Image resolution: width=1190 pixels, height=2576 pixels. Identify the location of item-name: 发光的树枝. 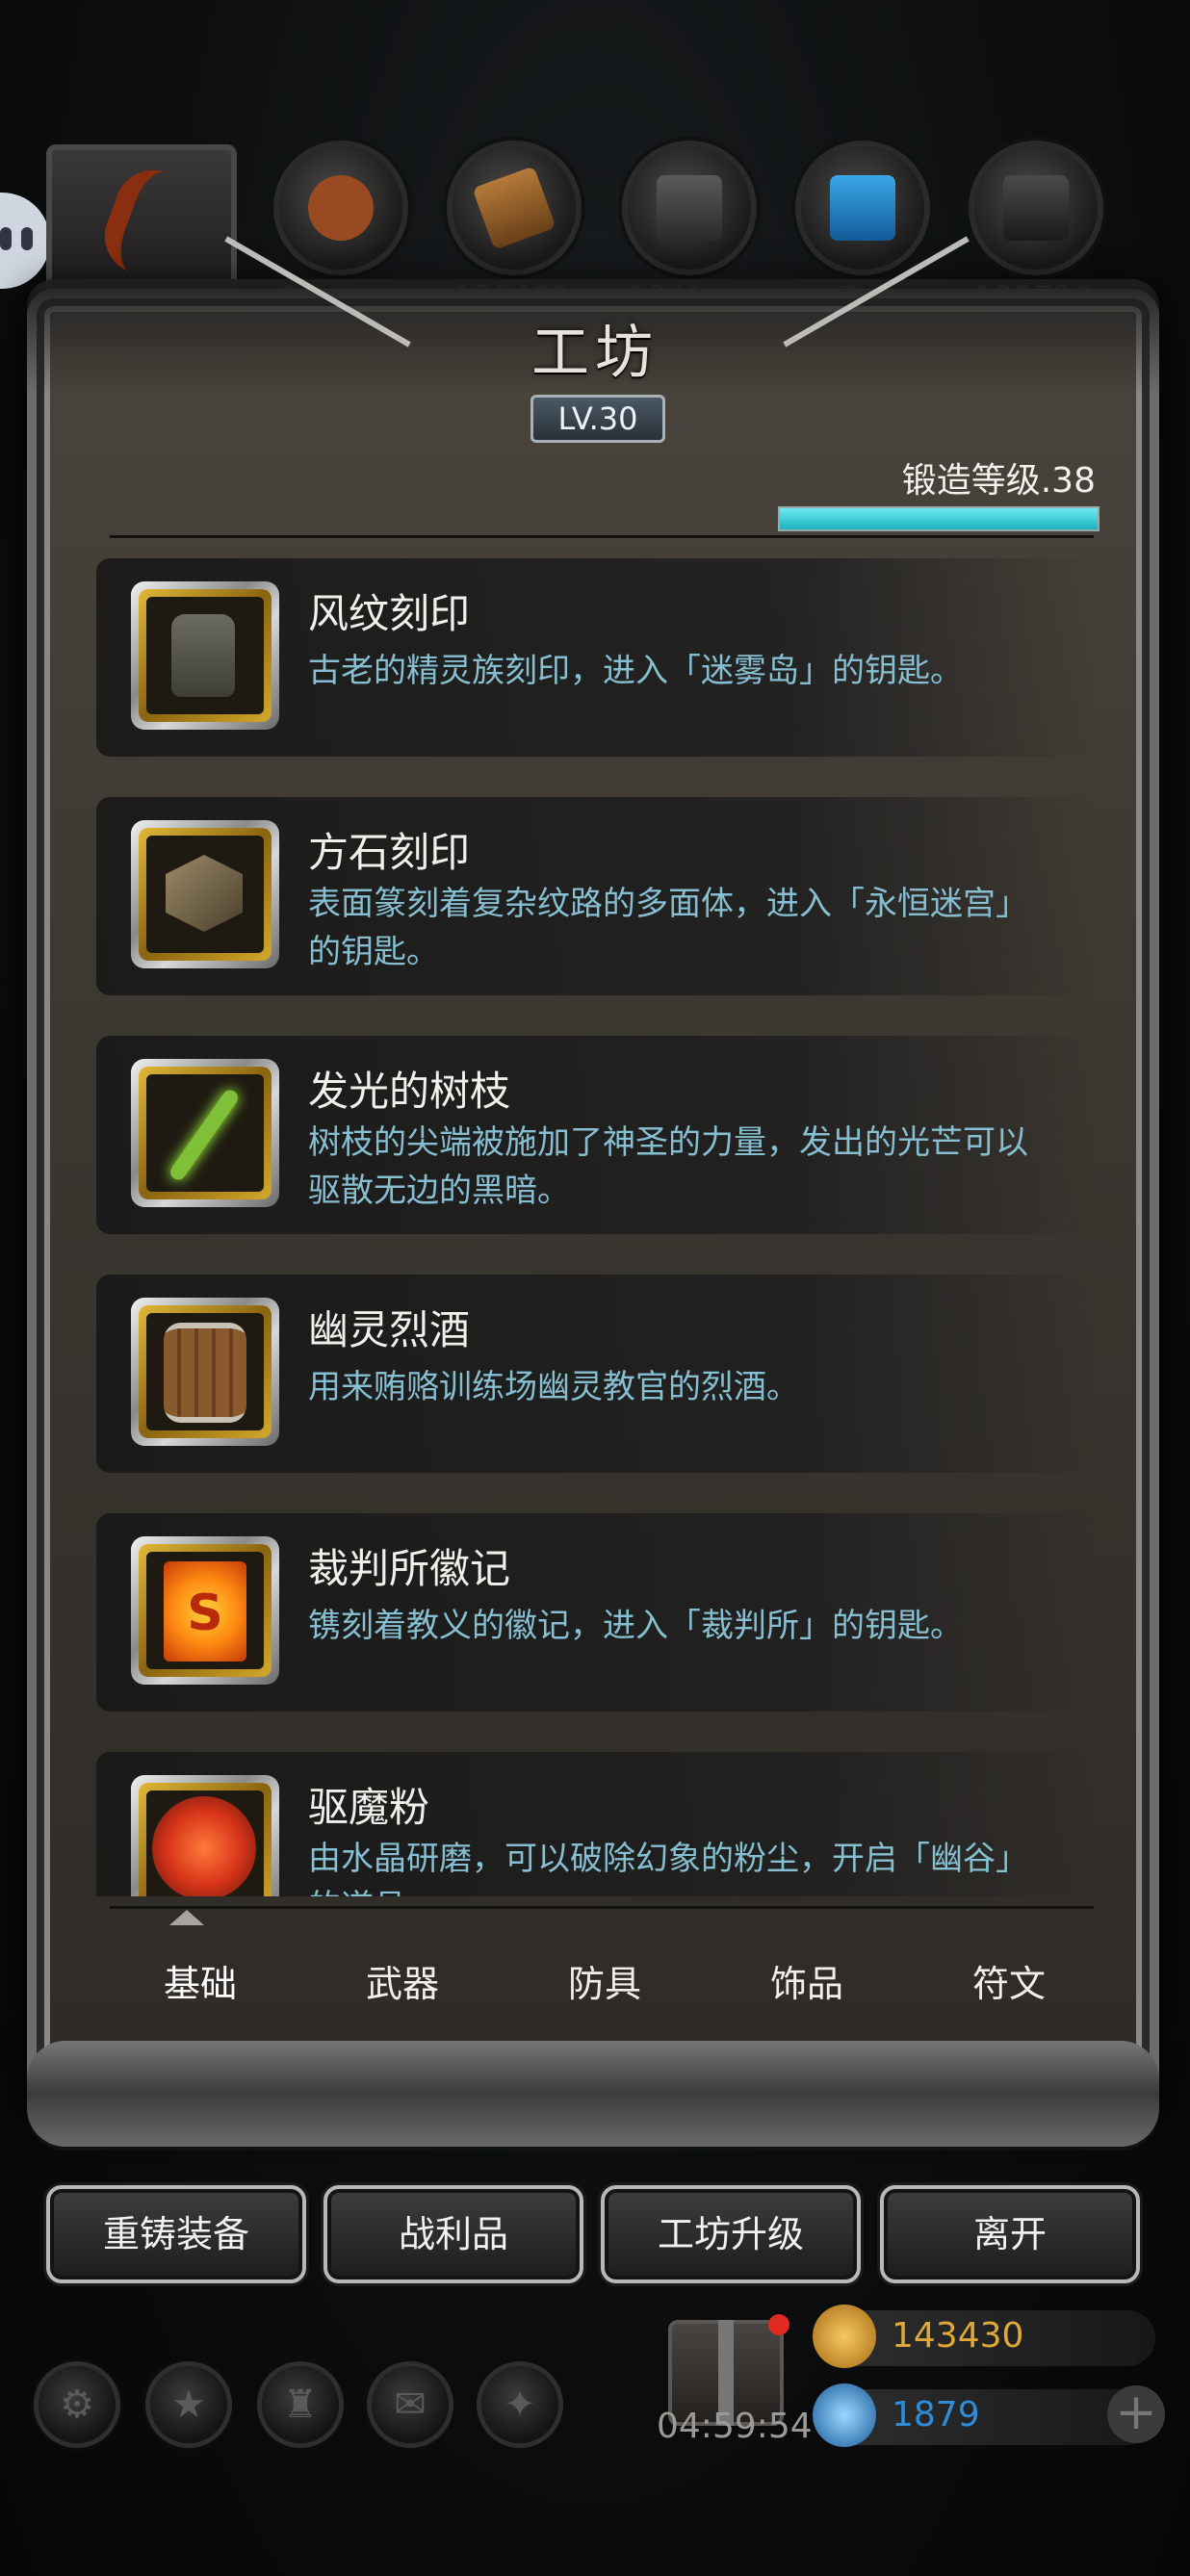
(410, 1092).